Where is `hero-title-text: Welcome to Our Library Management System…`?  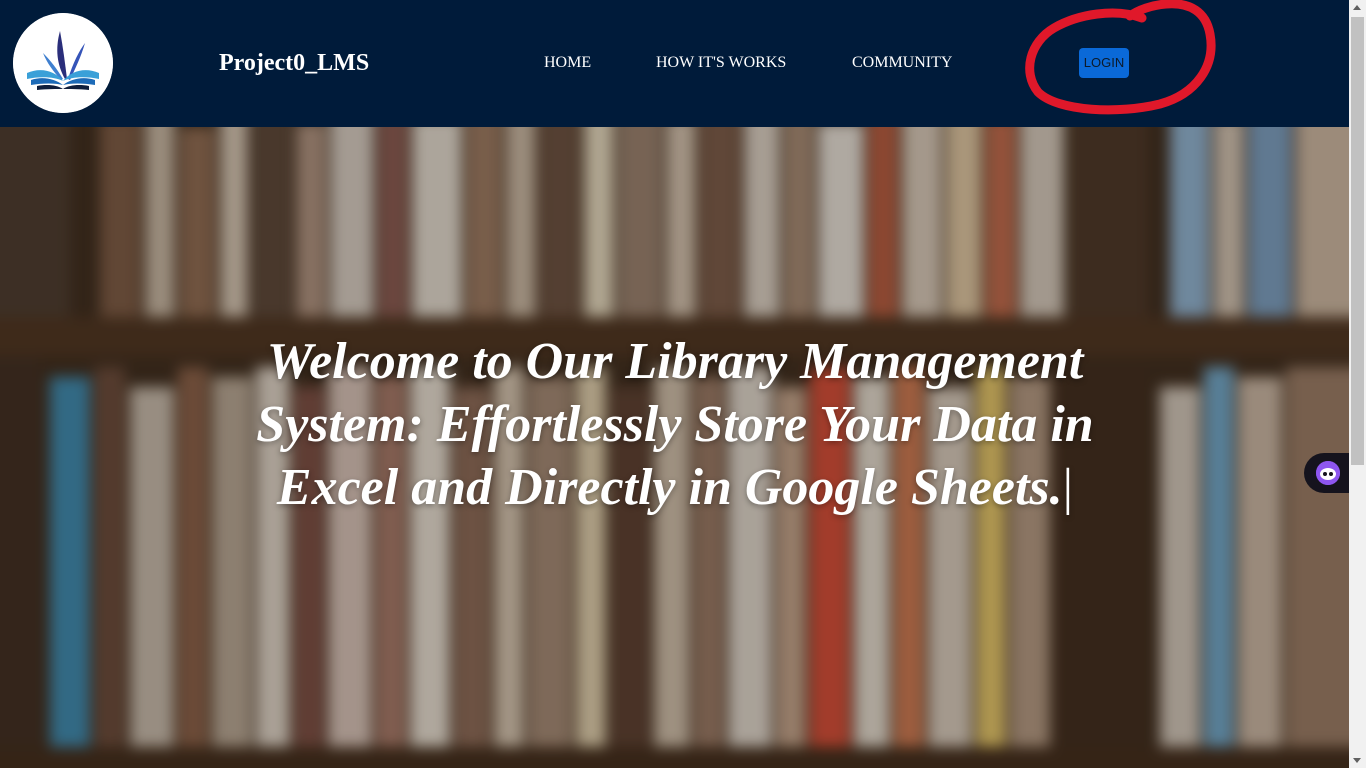 hero-title-text: Welcome to Our Library Management System… is located at coordinates (675, 424).